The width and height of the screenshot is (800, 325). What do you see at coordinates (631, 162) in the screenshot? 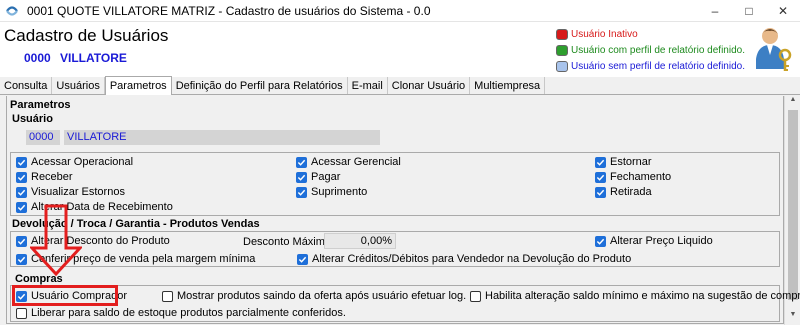
I see `checkbox-label: Estornar` at bounding box center [631, 162].